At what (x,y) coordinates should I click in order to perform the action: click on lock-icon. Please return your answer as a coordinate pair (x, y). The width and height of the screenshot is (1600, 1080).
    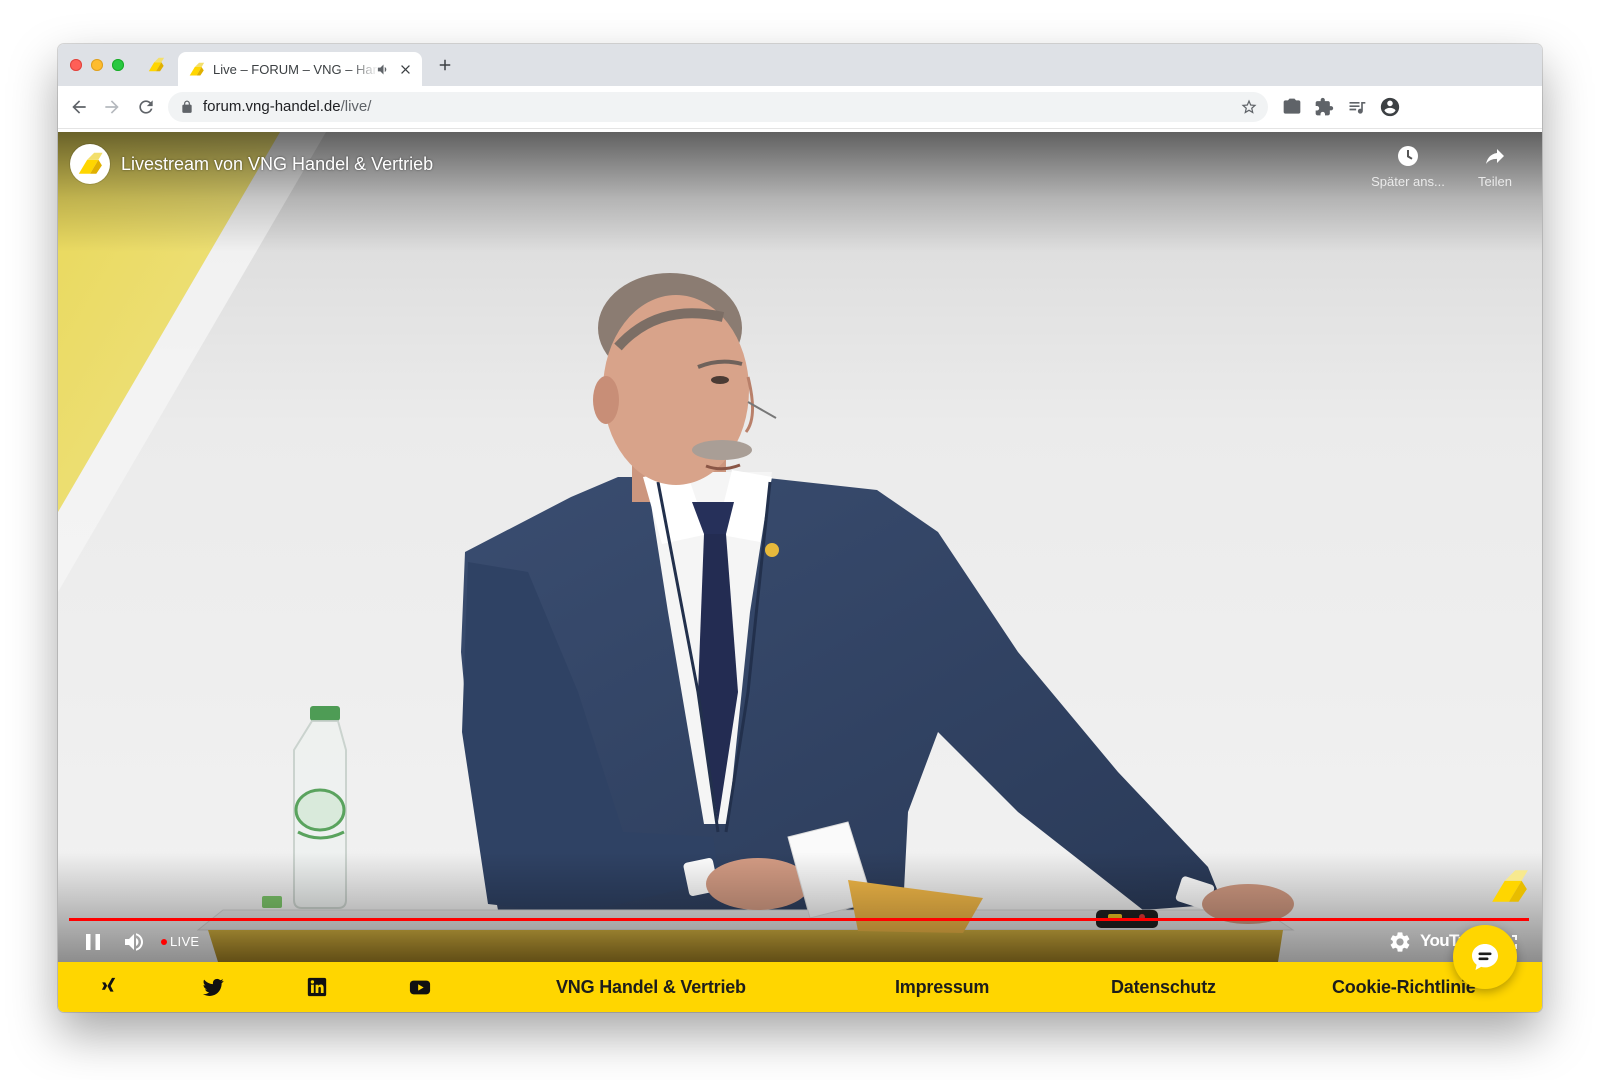
    Looking at the image, I should click on (187, 107).